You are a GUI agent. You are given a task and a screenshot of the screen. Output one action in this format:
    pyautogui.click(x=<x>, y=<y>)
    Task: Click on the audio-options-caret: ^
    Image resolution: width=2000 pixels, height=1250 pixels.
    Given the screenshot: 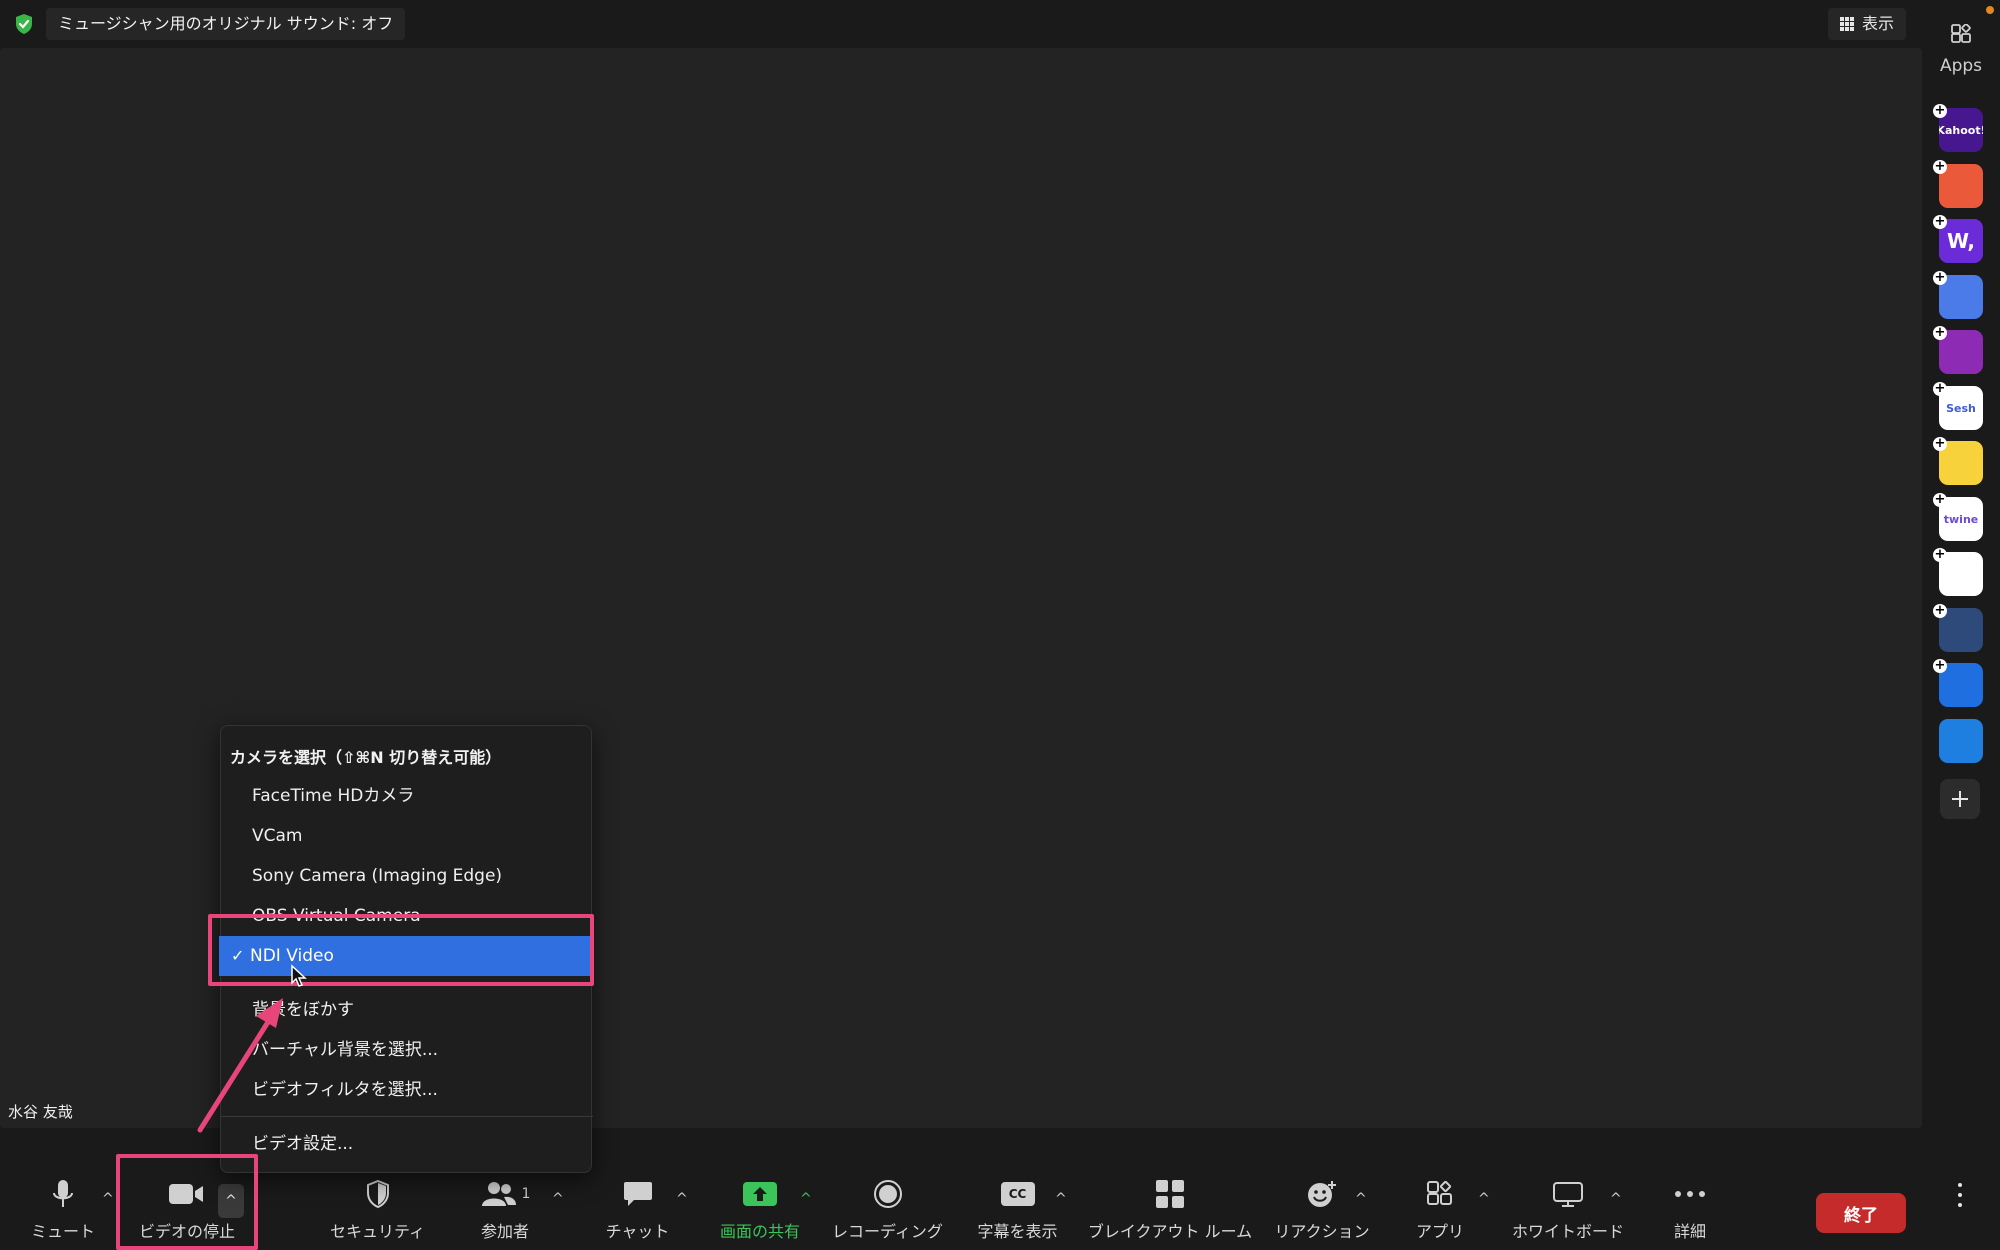 What is the action you would take?
    pyautogui.click(x=108, y=1199)
    